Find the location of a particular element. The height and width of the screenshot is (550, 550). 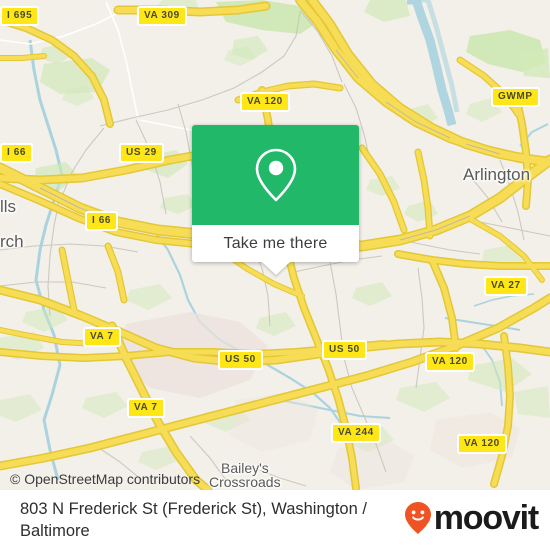

osm-attribution: © OpenStreetMap contributors is located at coordinates (105, 479).